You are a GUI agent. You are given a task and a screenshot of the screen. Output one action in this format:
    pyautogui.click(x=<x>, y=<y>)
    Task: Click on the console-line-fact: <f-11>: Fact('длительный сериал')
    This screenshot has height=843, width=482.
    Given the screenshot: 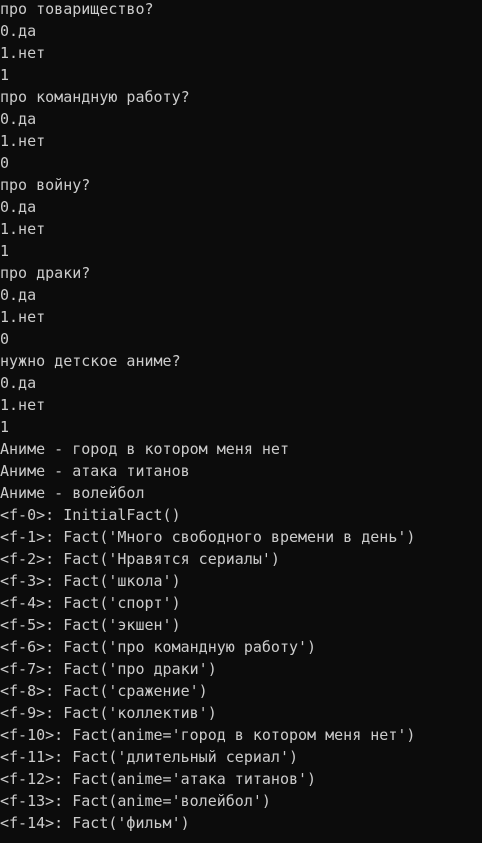 What is the action you would take?
    pyautogui.click(x=149, y=757)
    